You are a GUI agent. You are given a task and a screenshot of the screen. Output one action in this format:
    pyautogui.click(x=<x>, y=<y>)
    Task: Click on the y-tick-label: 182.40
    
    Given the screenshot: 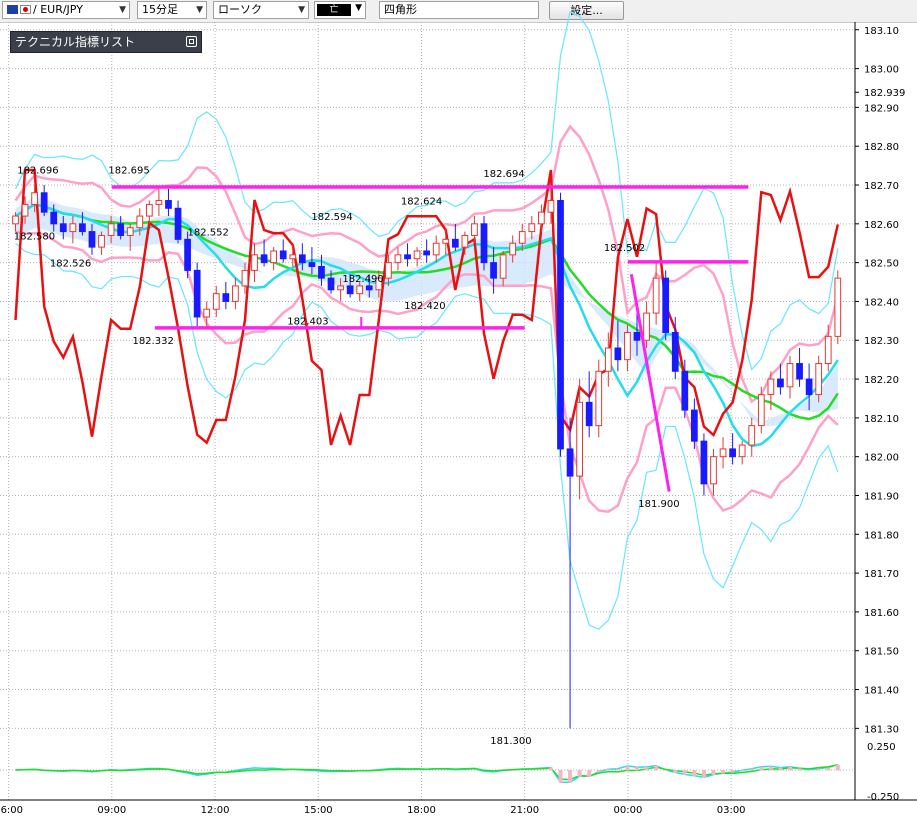 What is the action you would take?
    pyautogui.click(x=881, y=302)
    